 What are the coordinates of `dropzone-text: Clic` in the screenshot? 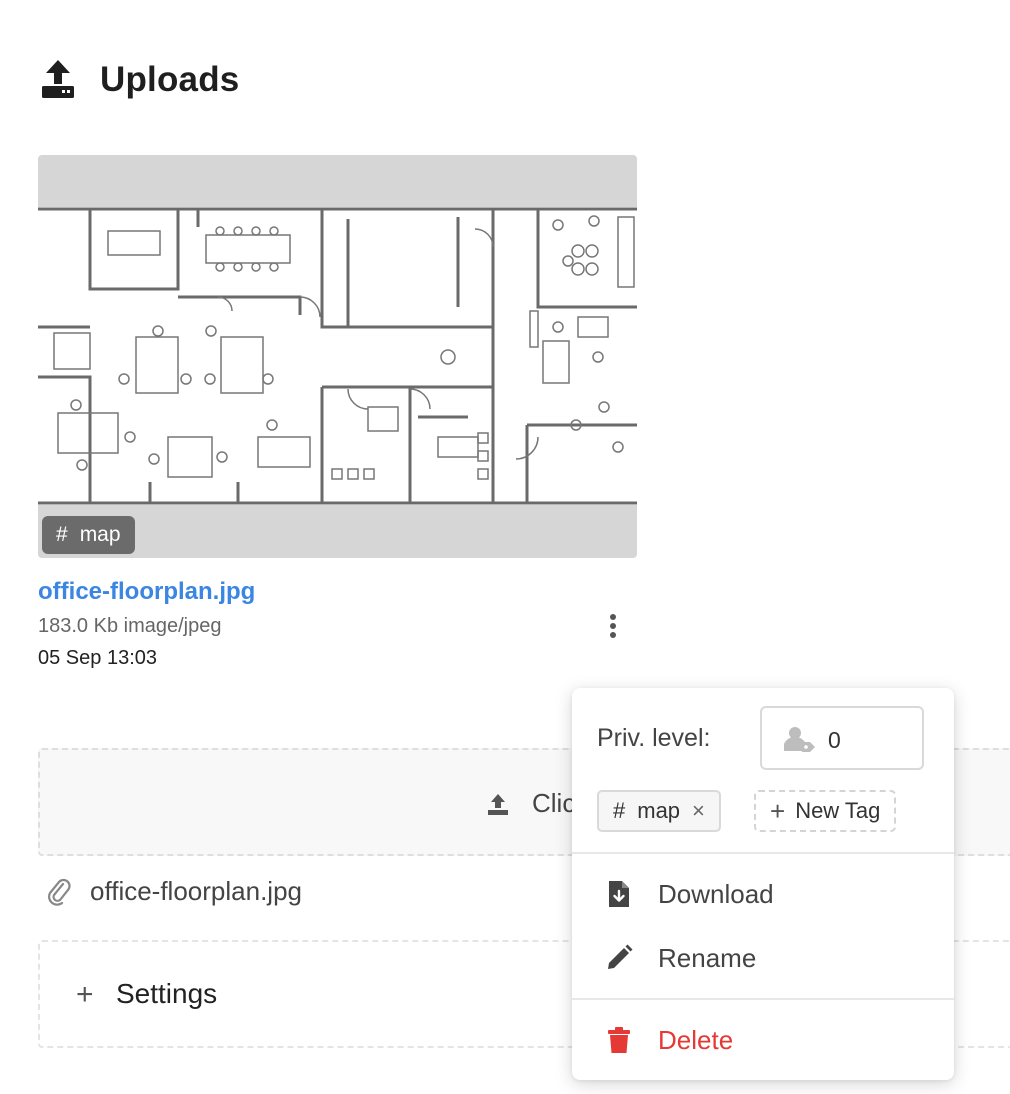 It's located at (554, 803).